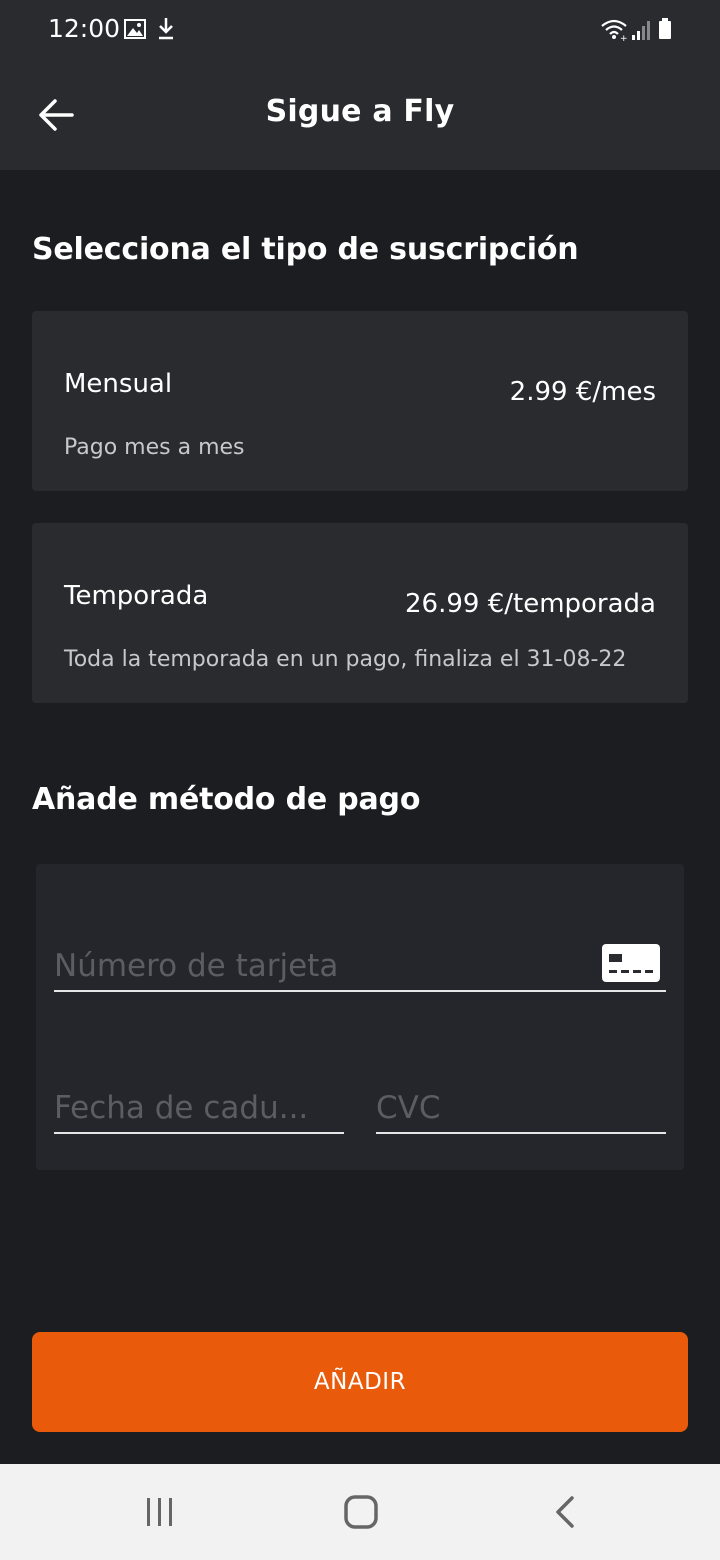 This screenshot has height=1560, width=720. I want to click on expiry-field, so click(199, 1110).